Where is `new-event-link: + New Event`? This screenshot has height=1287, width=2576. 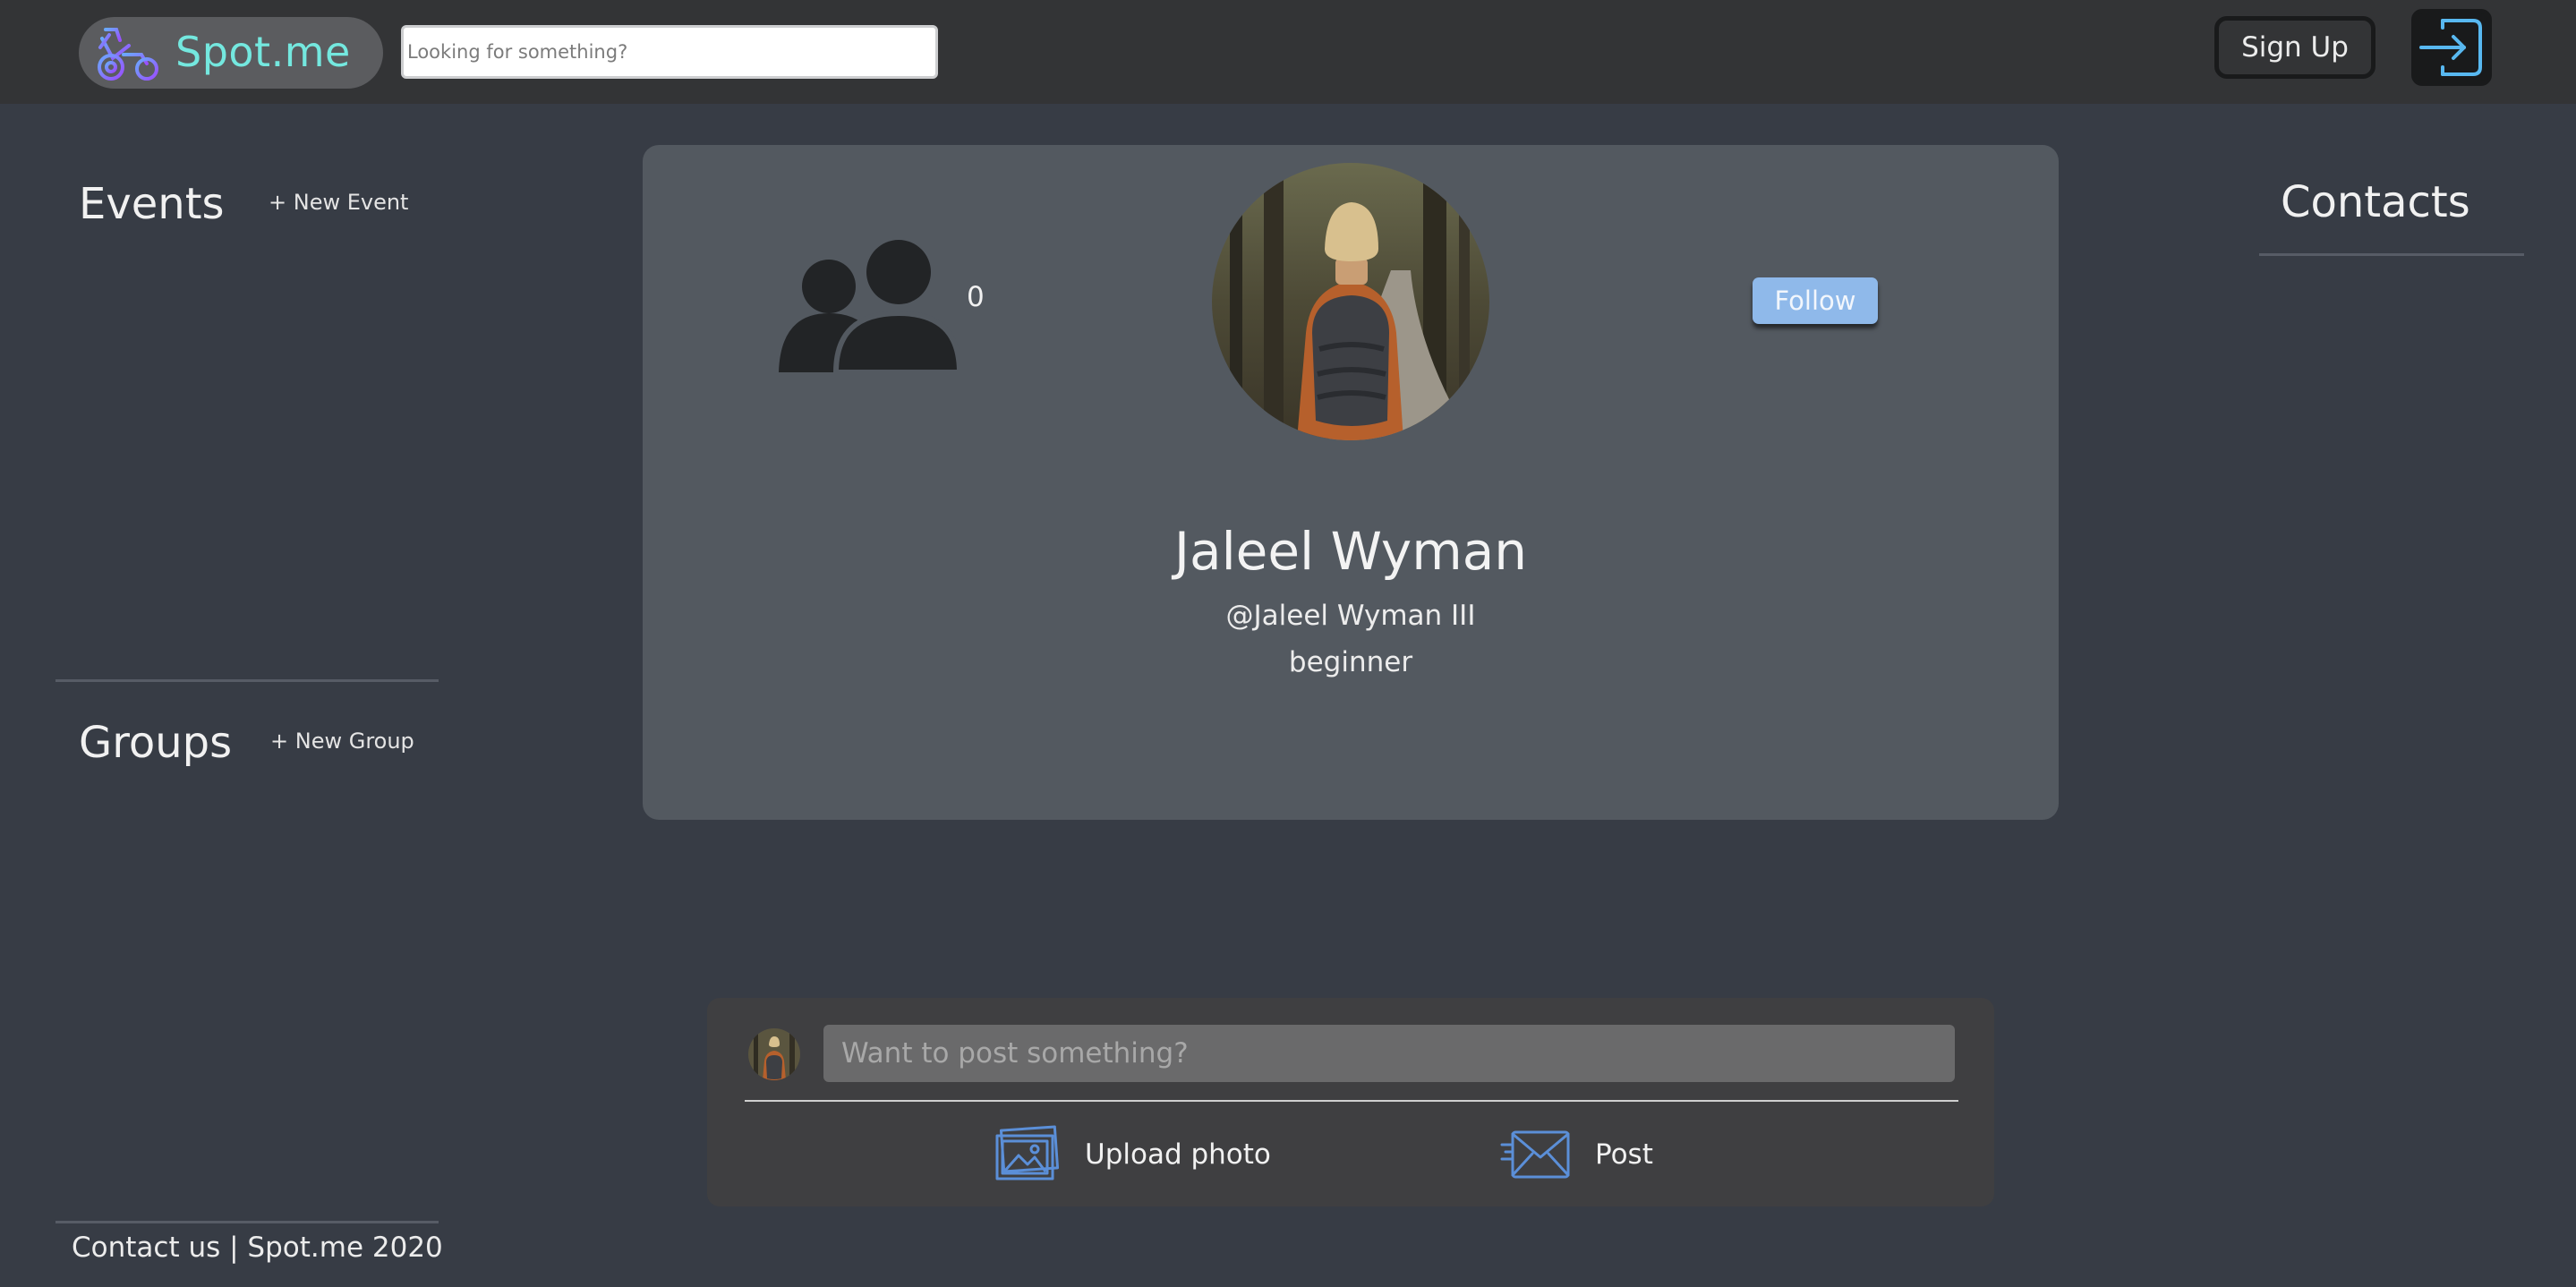
new-event-link: + New Event is located at coordinates (338, 202).